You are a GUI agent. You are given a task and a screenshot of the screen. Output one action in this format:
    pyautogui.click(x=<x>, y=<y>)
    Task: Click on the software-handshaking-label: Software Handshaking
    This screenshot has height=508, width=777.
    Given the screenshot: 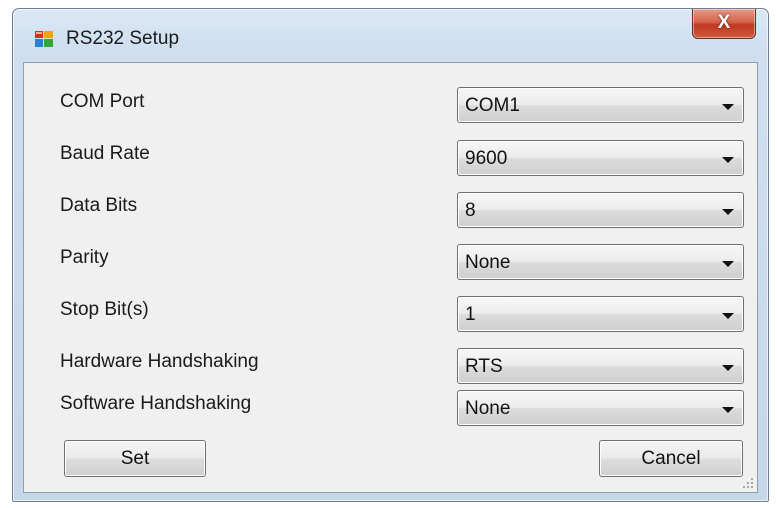 What is the action you would take?
    pyautogui.click(x=156, y=403)
    